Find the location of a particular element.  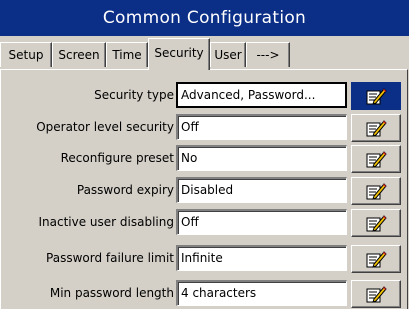

setting-row-password-expiry: Password expiry Disabled is located at coordinates (204, 191).